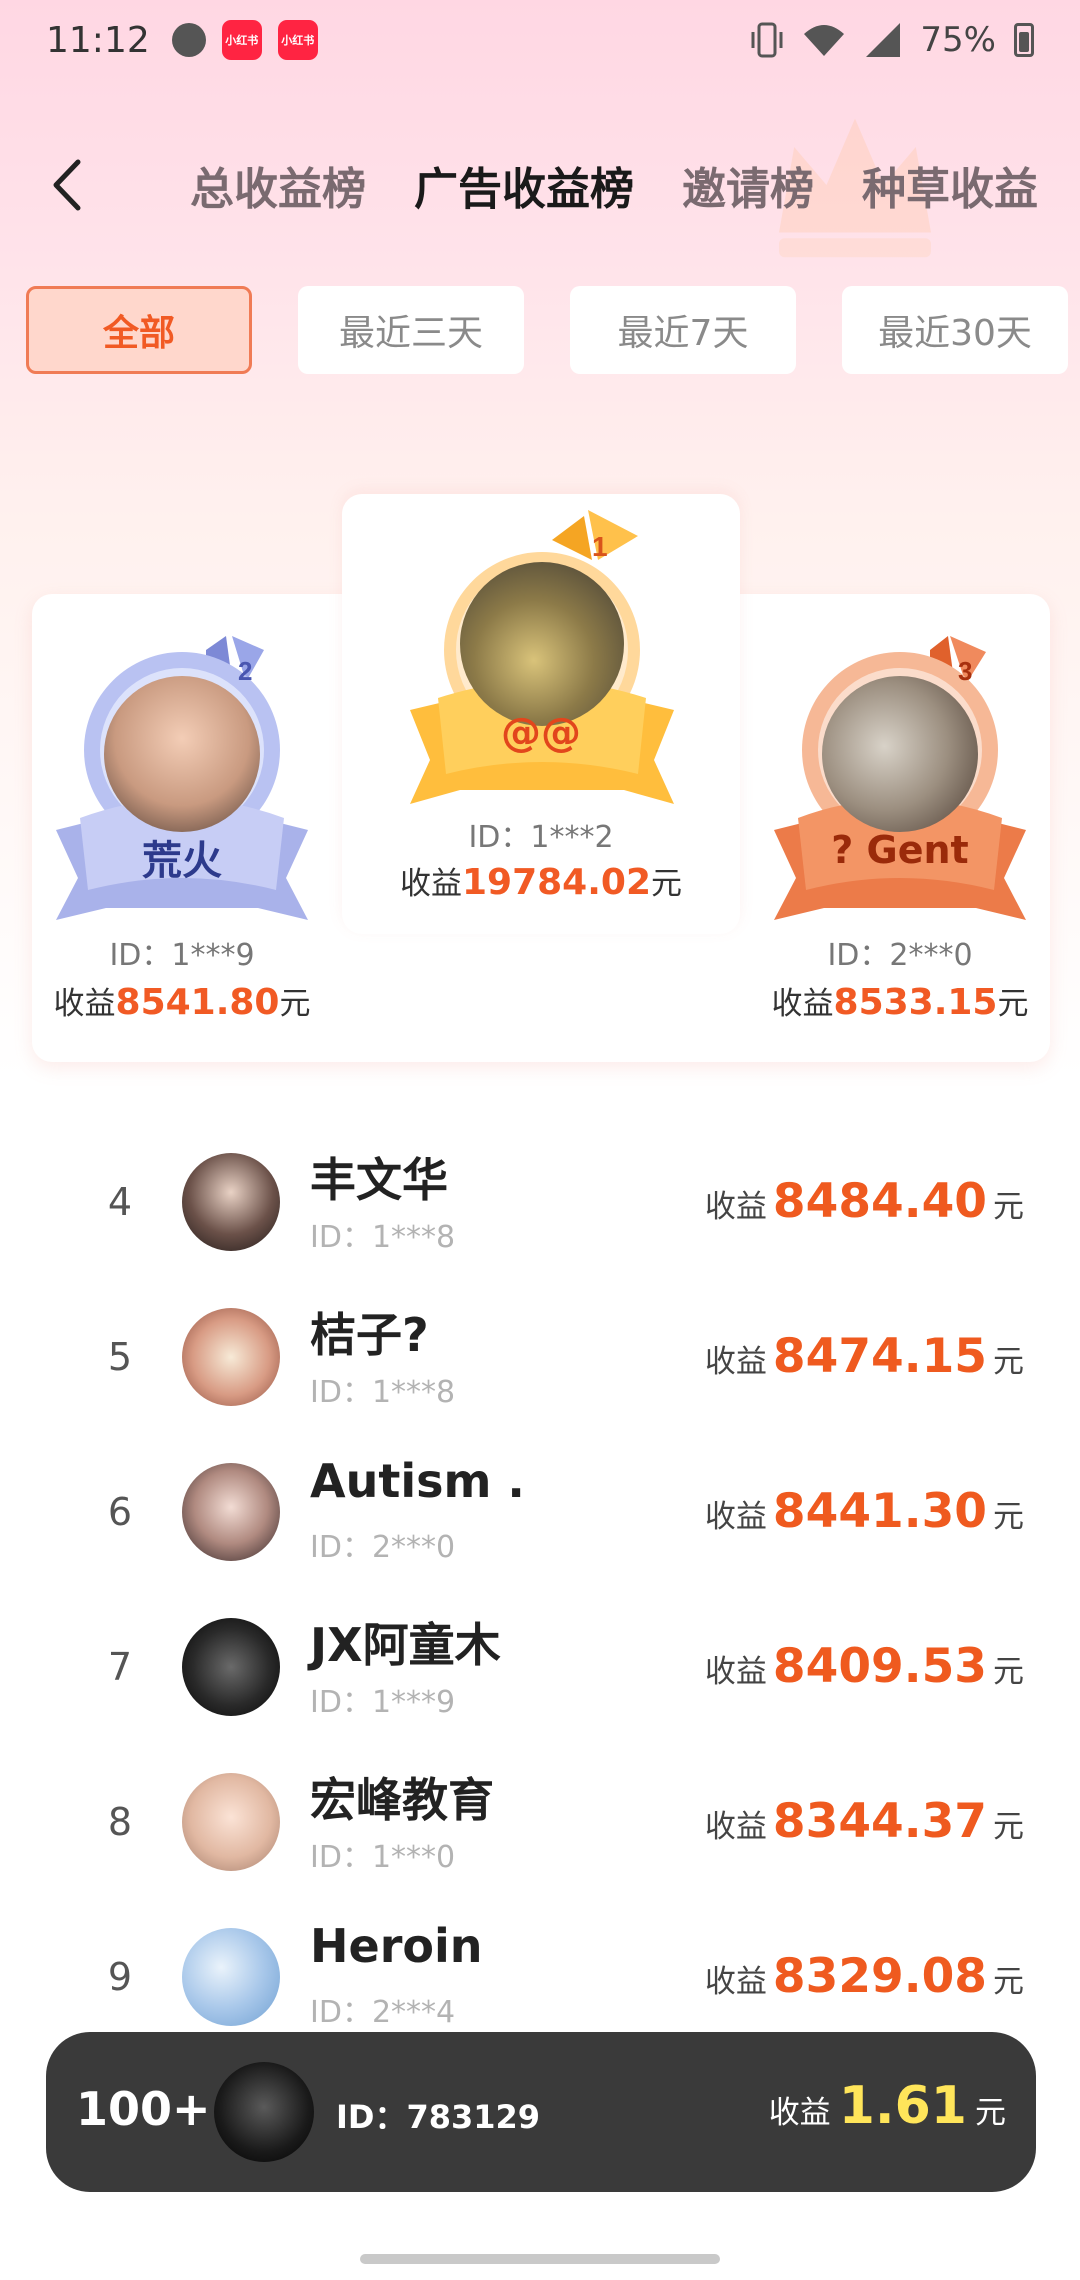  What do you see at coordinates (902, 2106) in the screenshot?
I see `earn-amount: 1.61` at bounding box center [902, 2106].